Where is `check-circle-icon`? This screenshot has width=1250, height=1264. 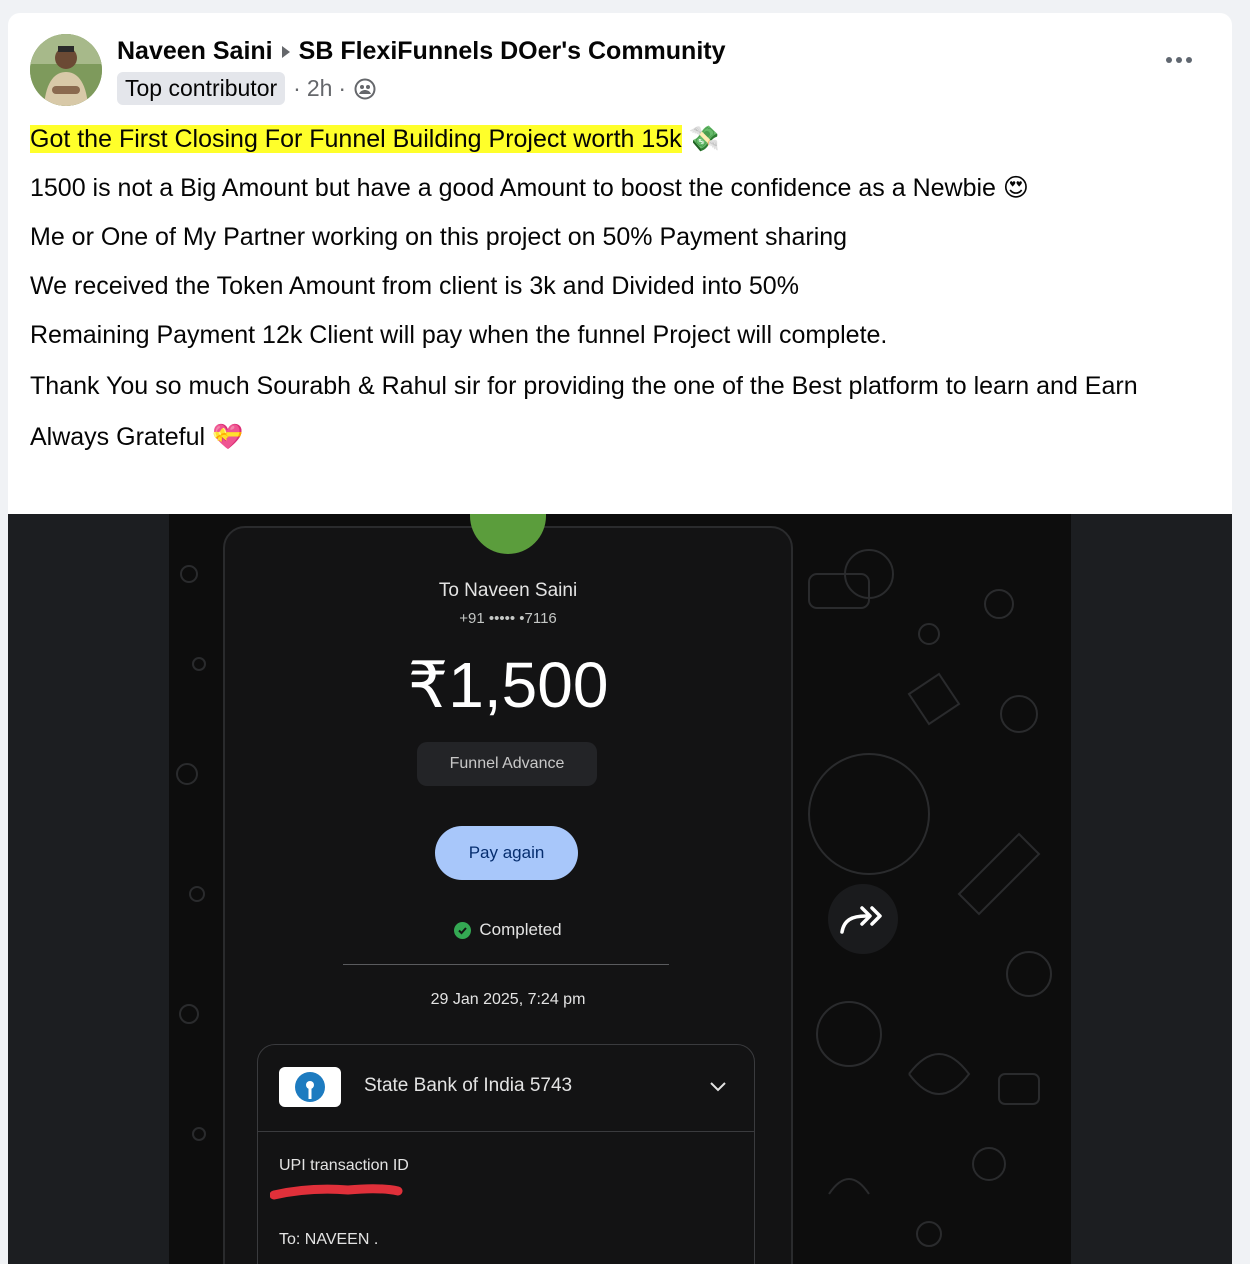
check-circle-icon is located at coordinates (463, 930).